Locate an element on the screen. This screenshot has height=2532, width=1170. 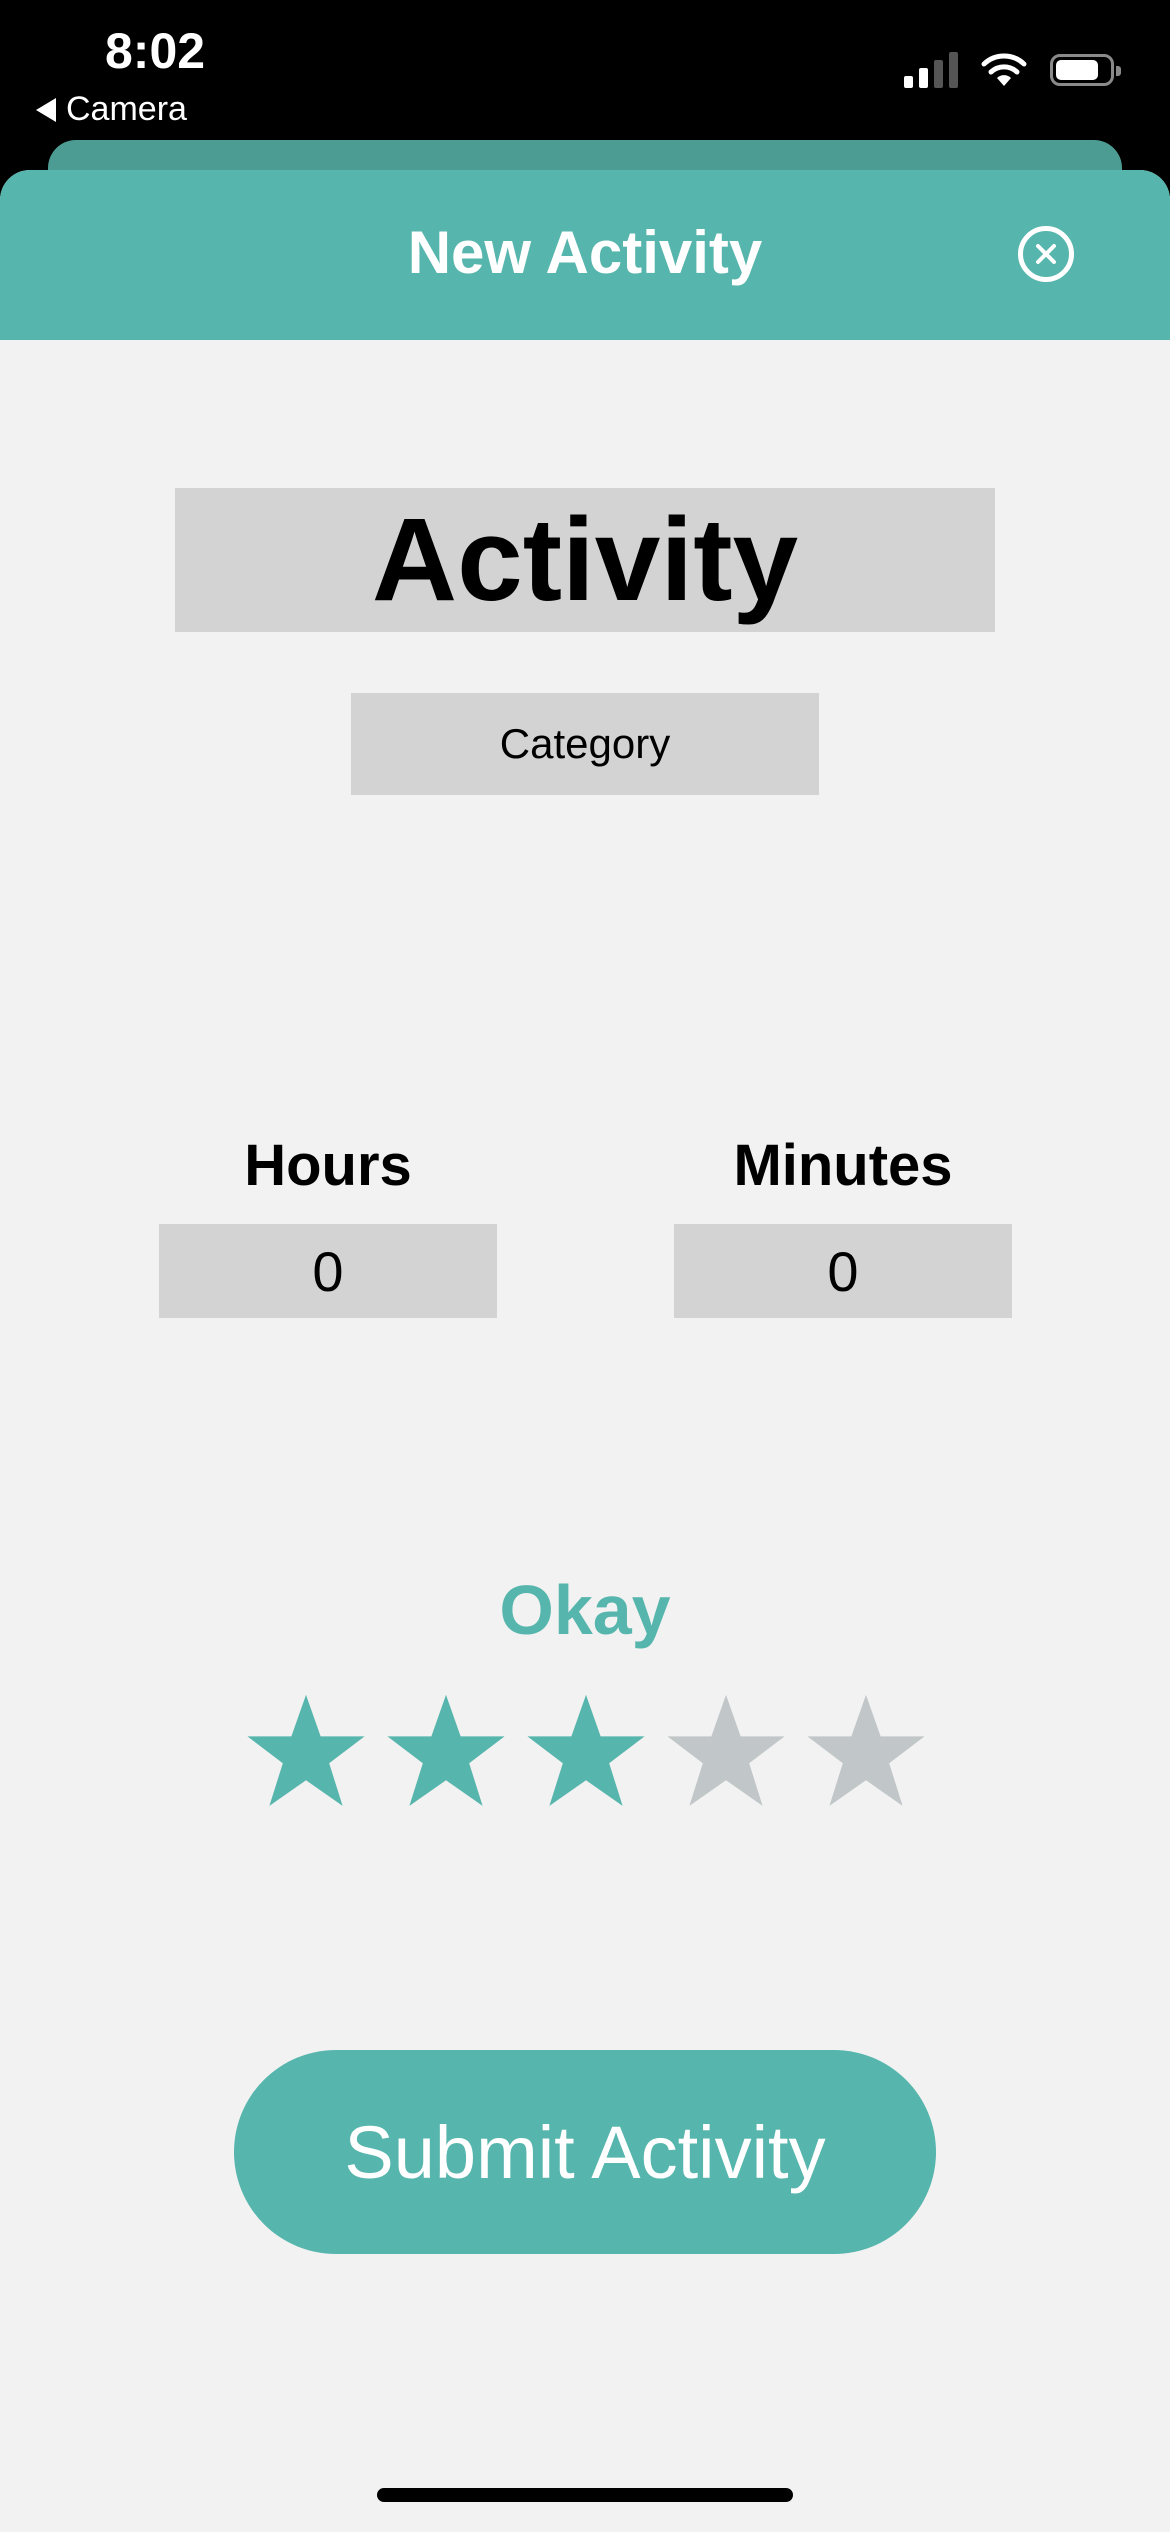
wifi-icon is located at coordinates (1004, 70).